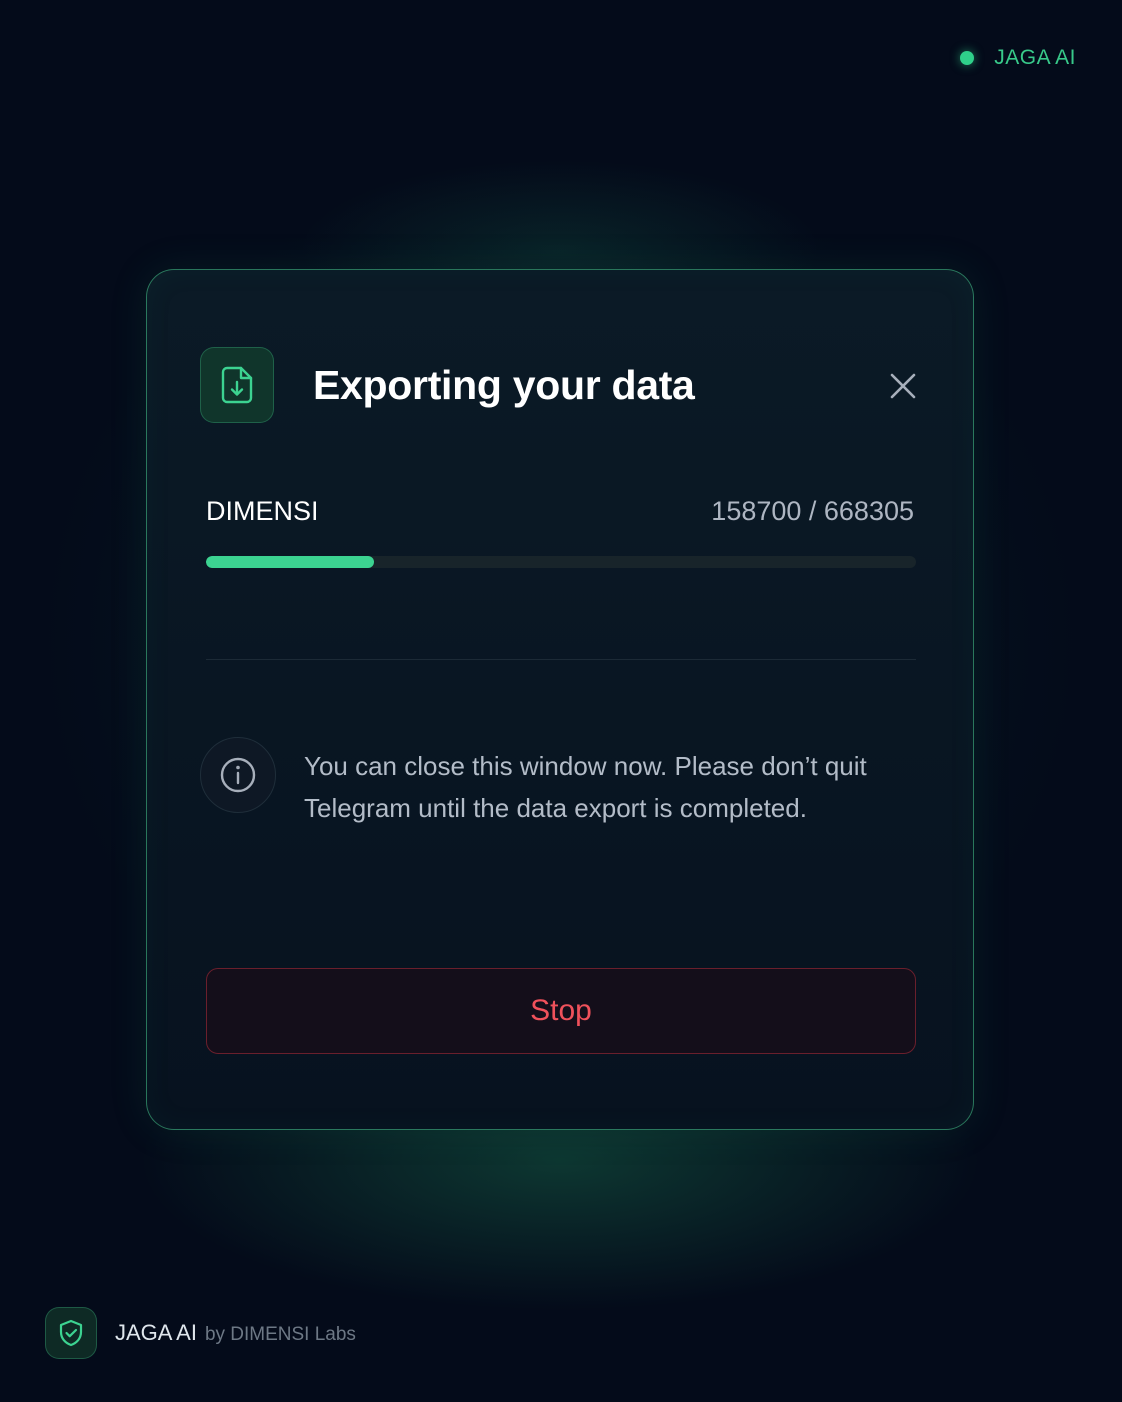 Image resolution: width=1122 pixels, height=1402 pixels. I want to click on shield-check-icon, so click(71, 1333).